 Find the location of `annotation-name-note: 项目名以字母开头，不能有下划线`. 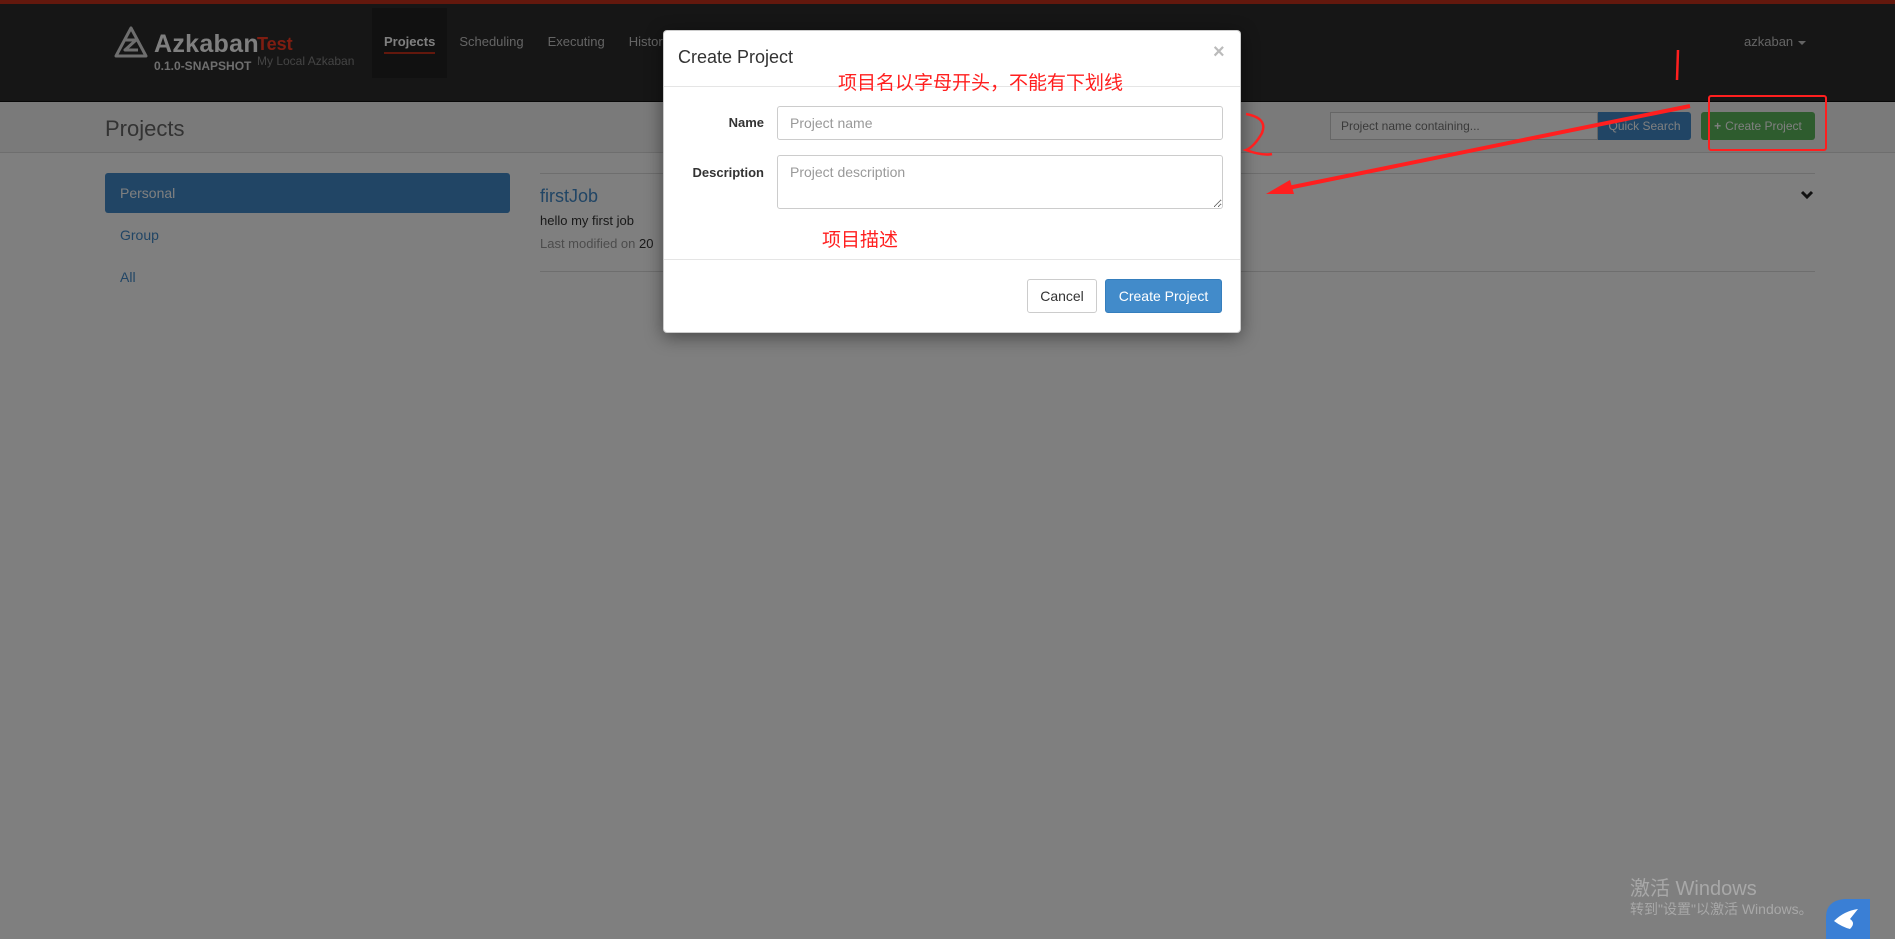

annotation-name-note: 项目名以字母开头，不能有下划线 is located at coordinates (981, 83).